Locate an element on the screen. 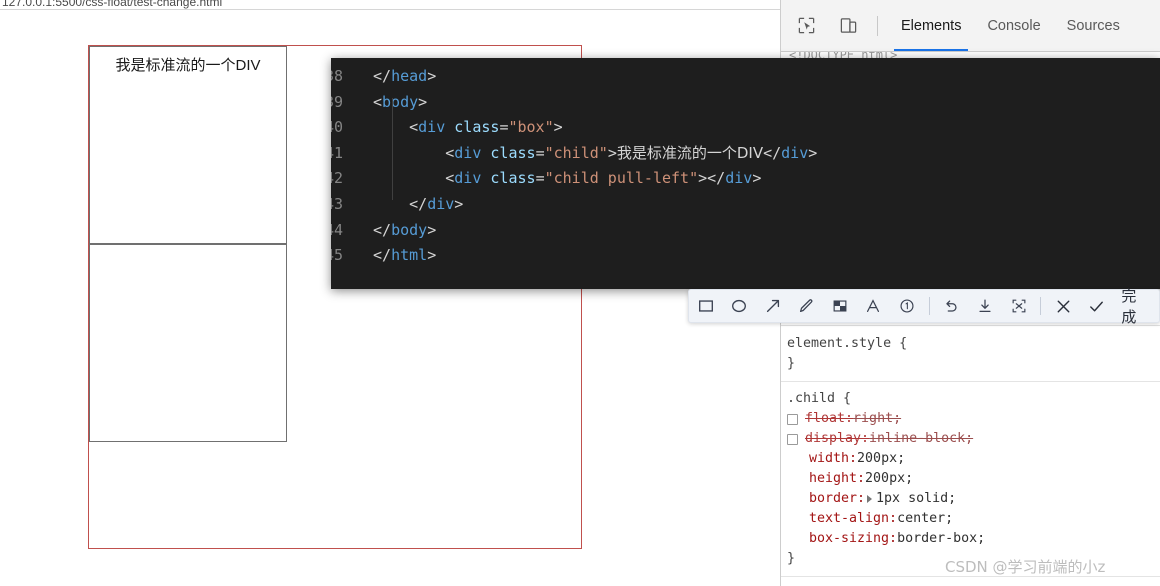  code-line: </html> is located at coordinates (405, 255).